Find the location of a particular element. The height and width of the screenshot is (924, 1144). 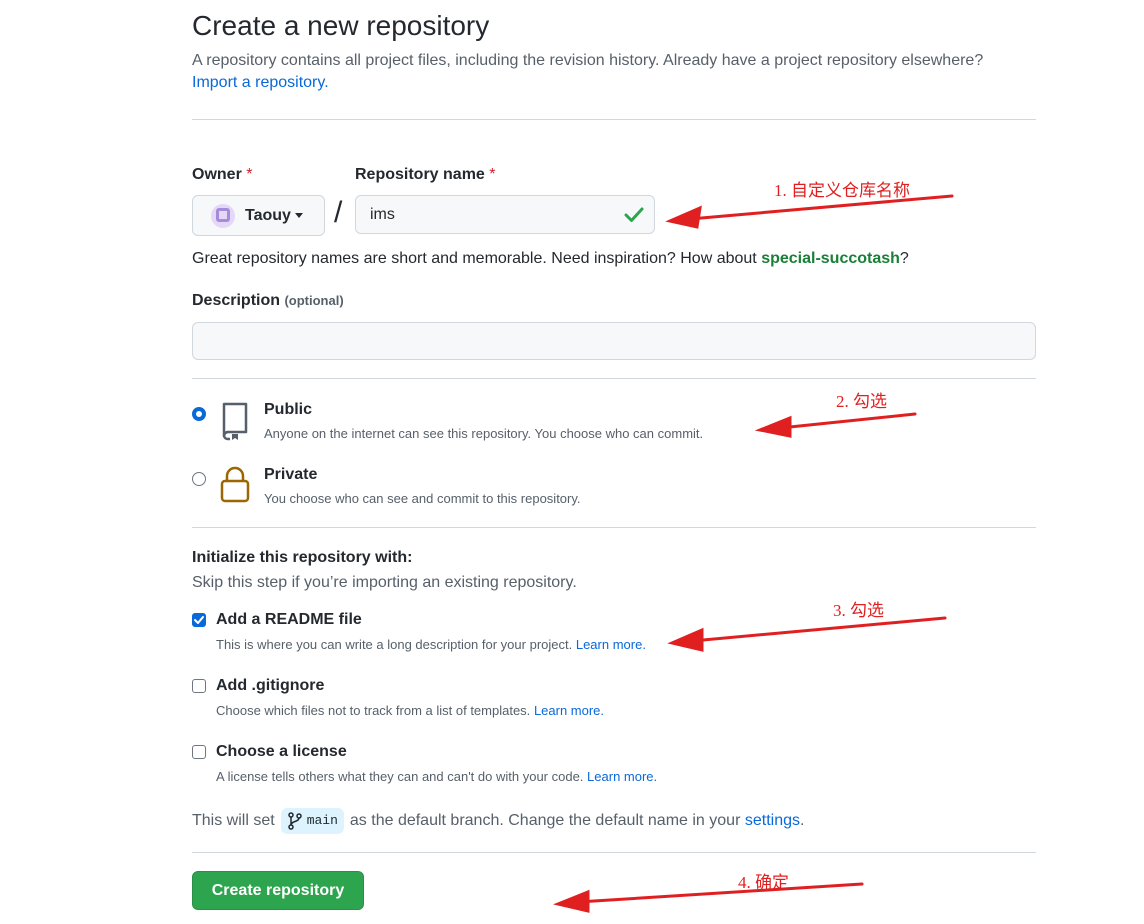

owner-label-text: Owner is located at coordinates (217, 174).